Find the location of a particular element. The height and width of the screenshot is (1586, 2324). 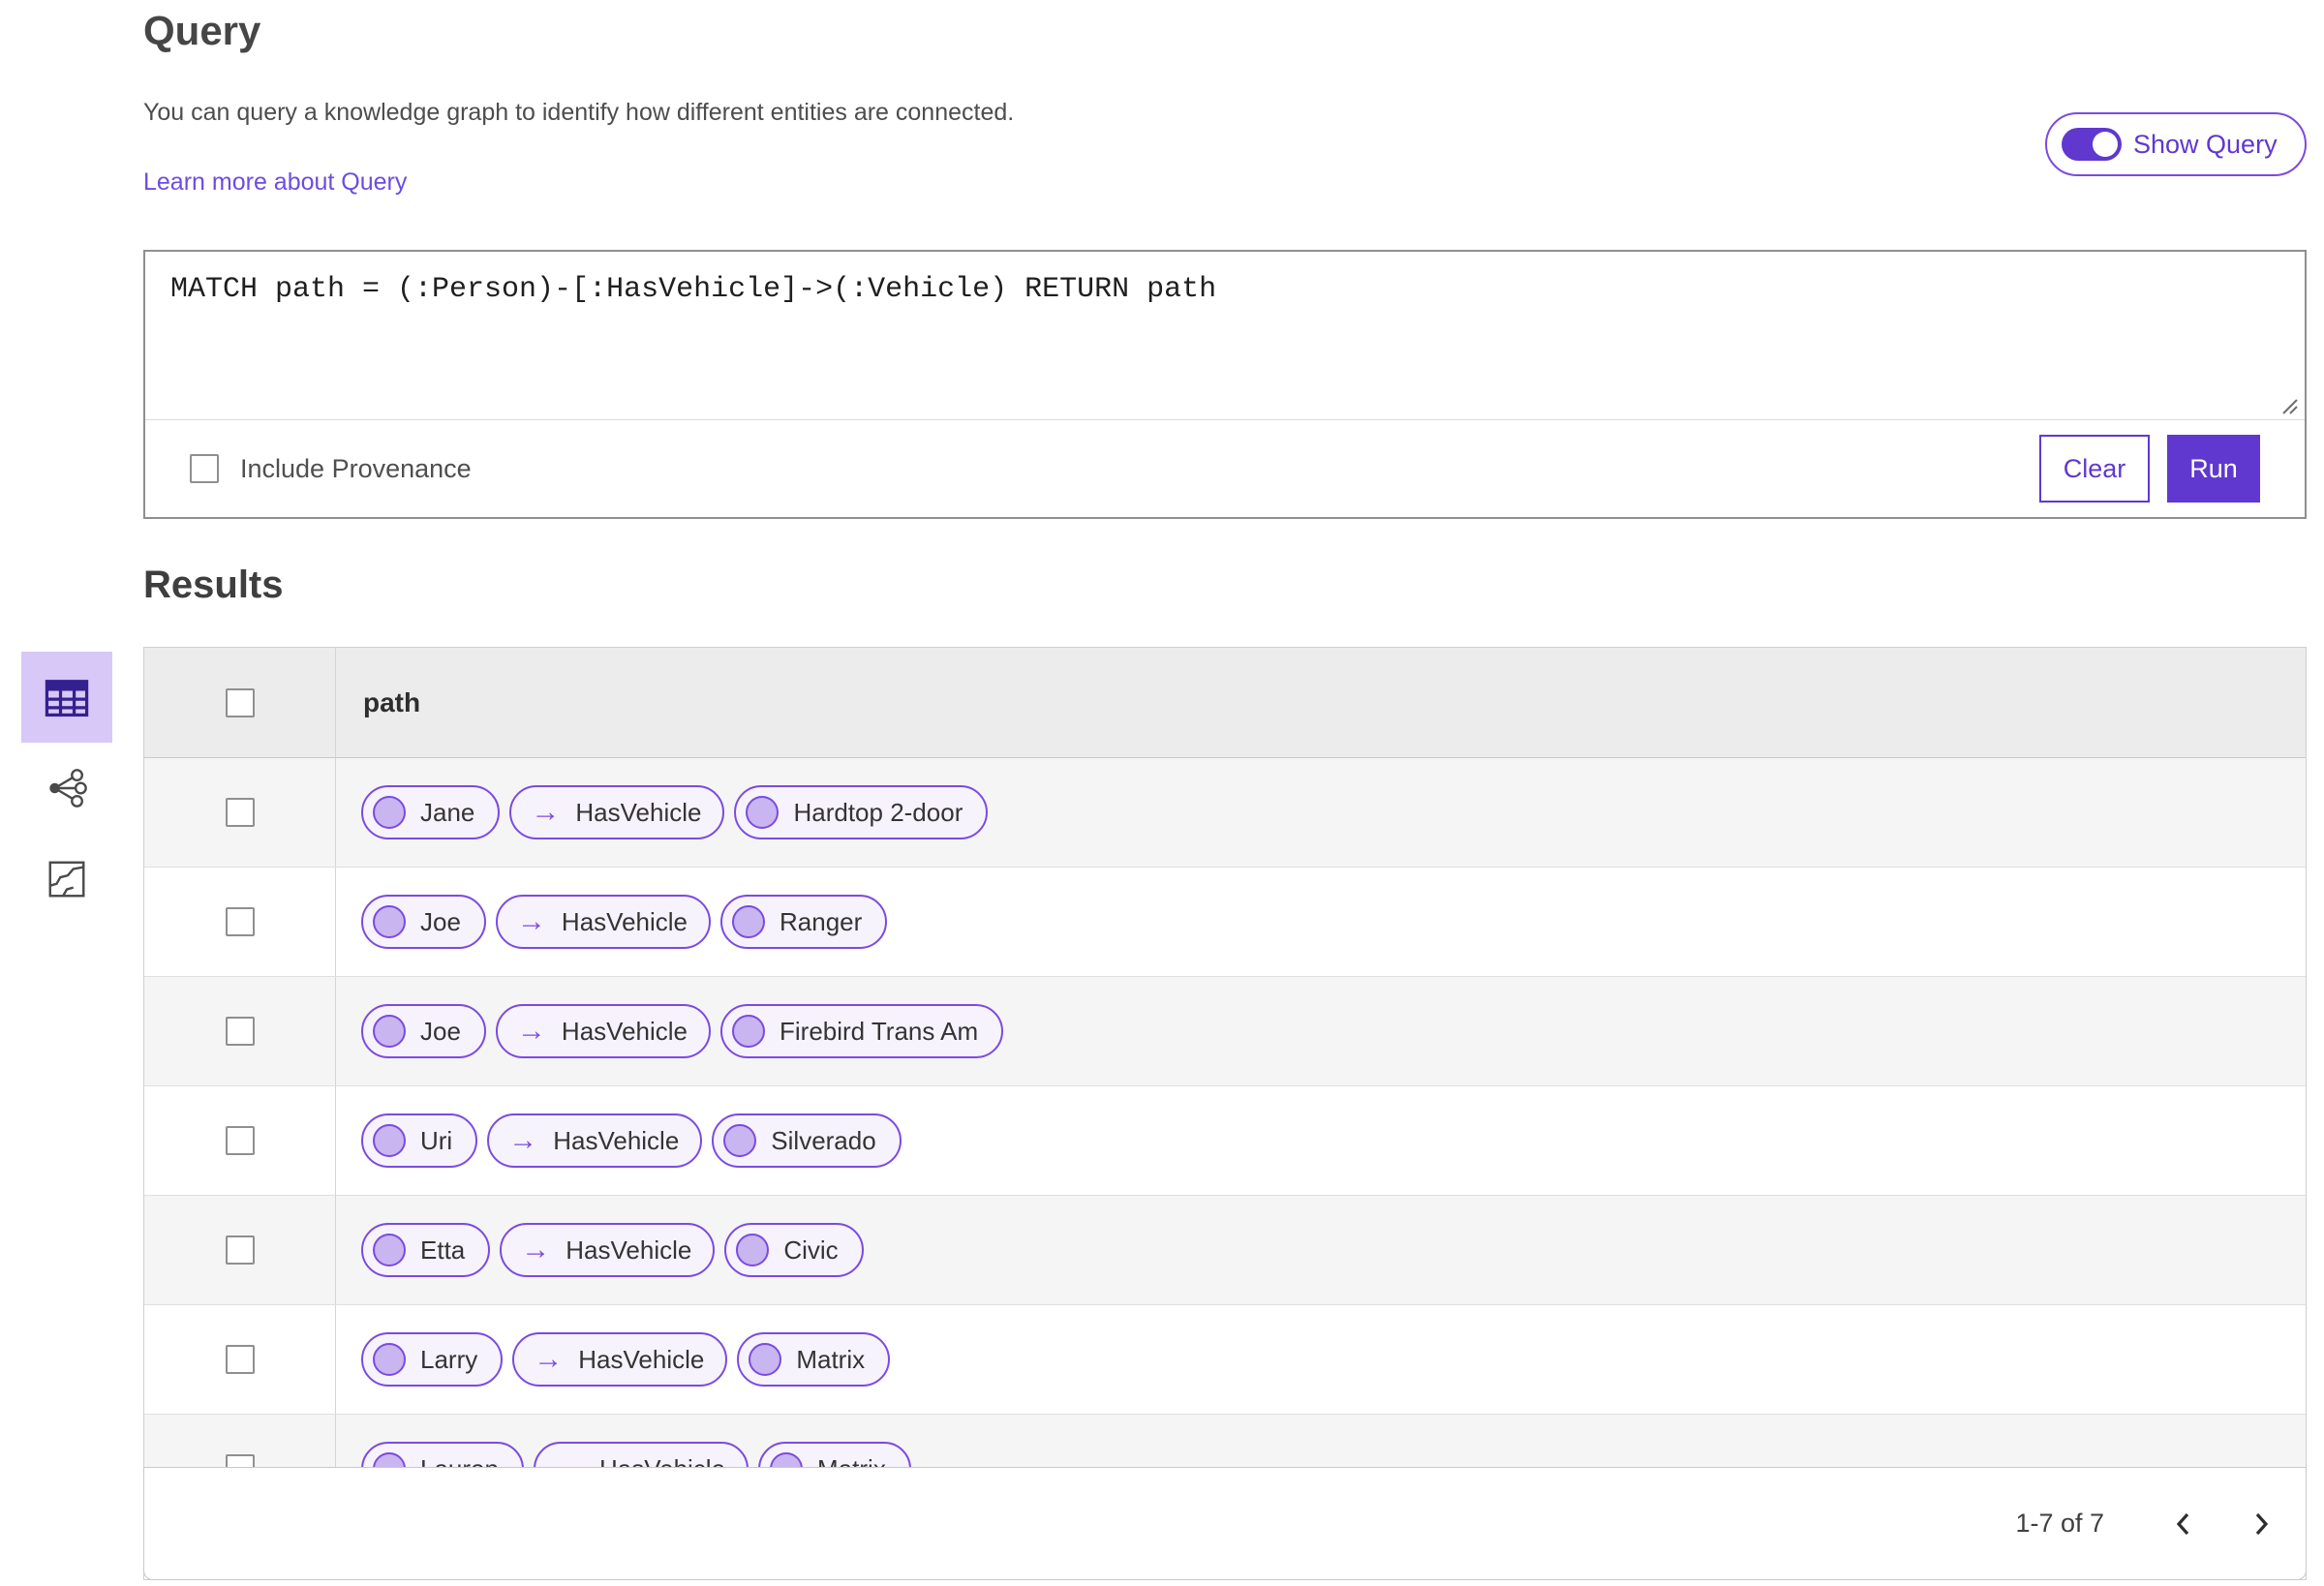

link-chart-view-button is located at coordinates (67, 788).